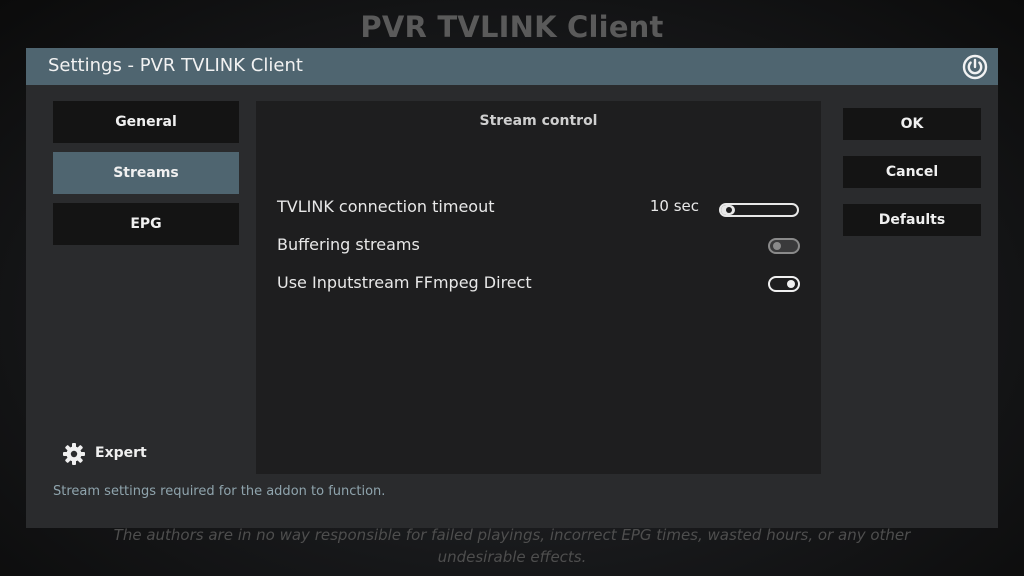 The image size is (1024, 576). What do you see at coordinates (386, 206) in the screenshot?
I see `setting-label: TVLINK connection timeout` at bounding box center [386, 206].